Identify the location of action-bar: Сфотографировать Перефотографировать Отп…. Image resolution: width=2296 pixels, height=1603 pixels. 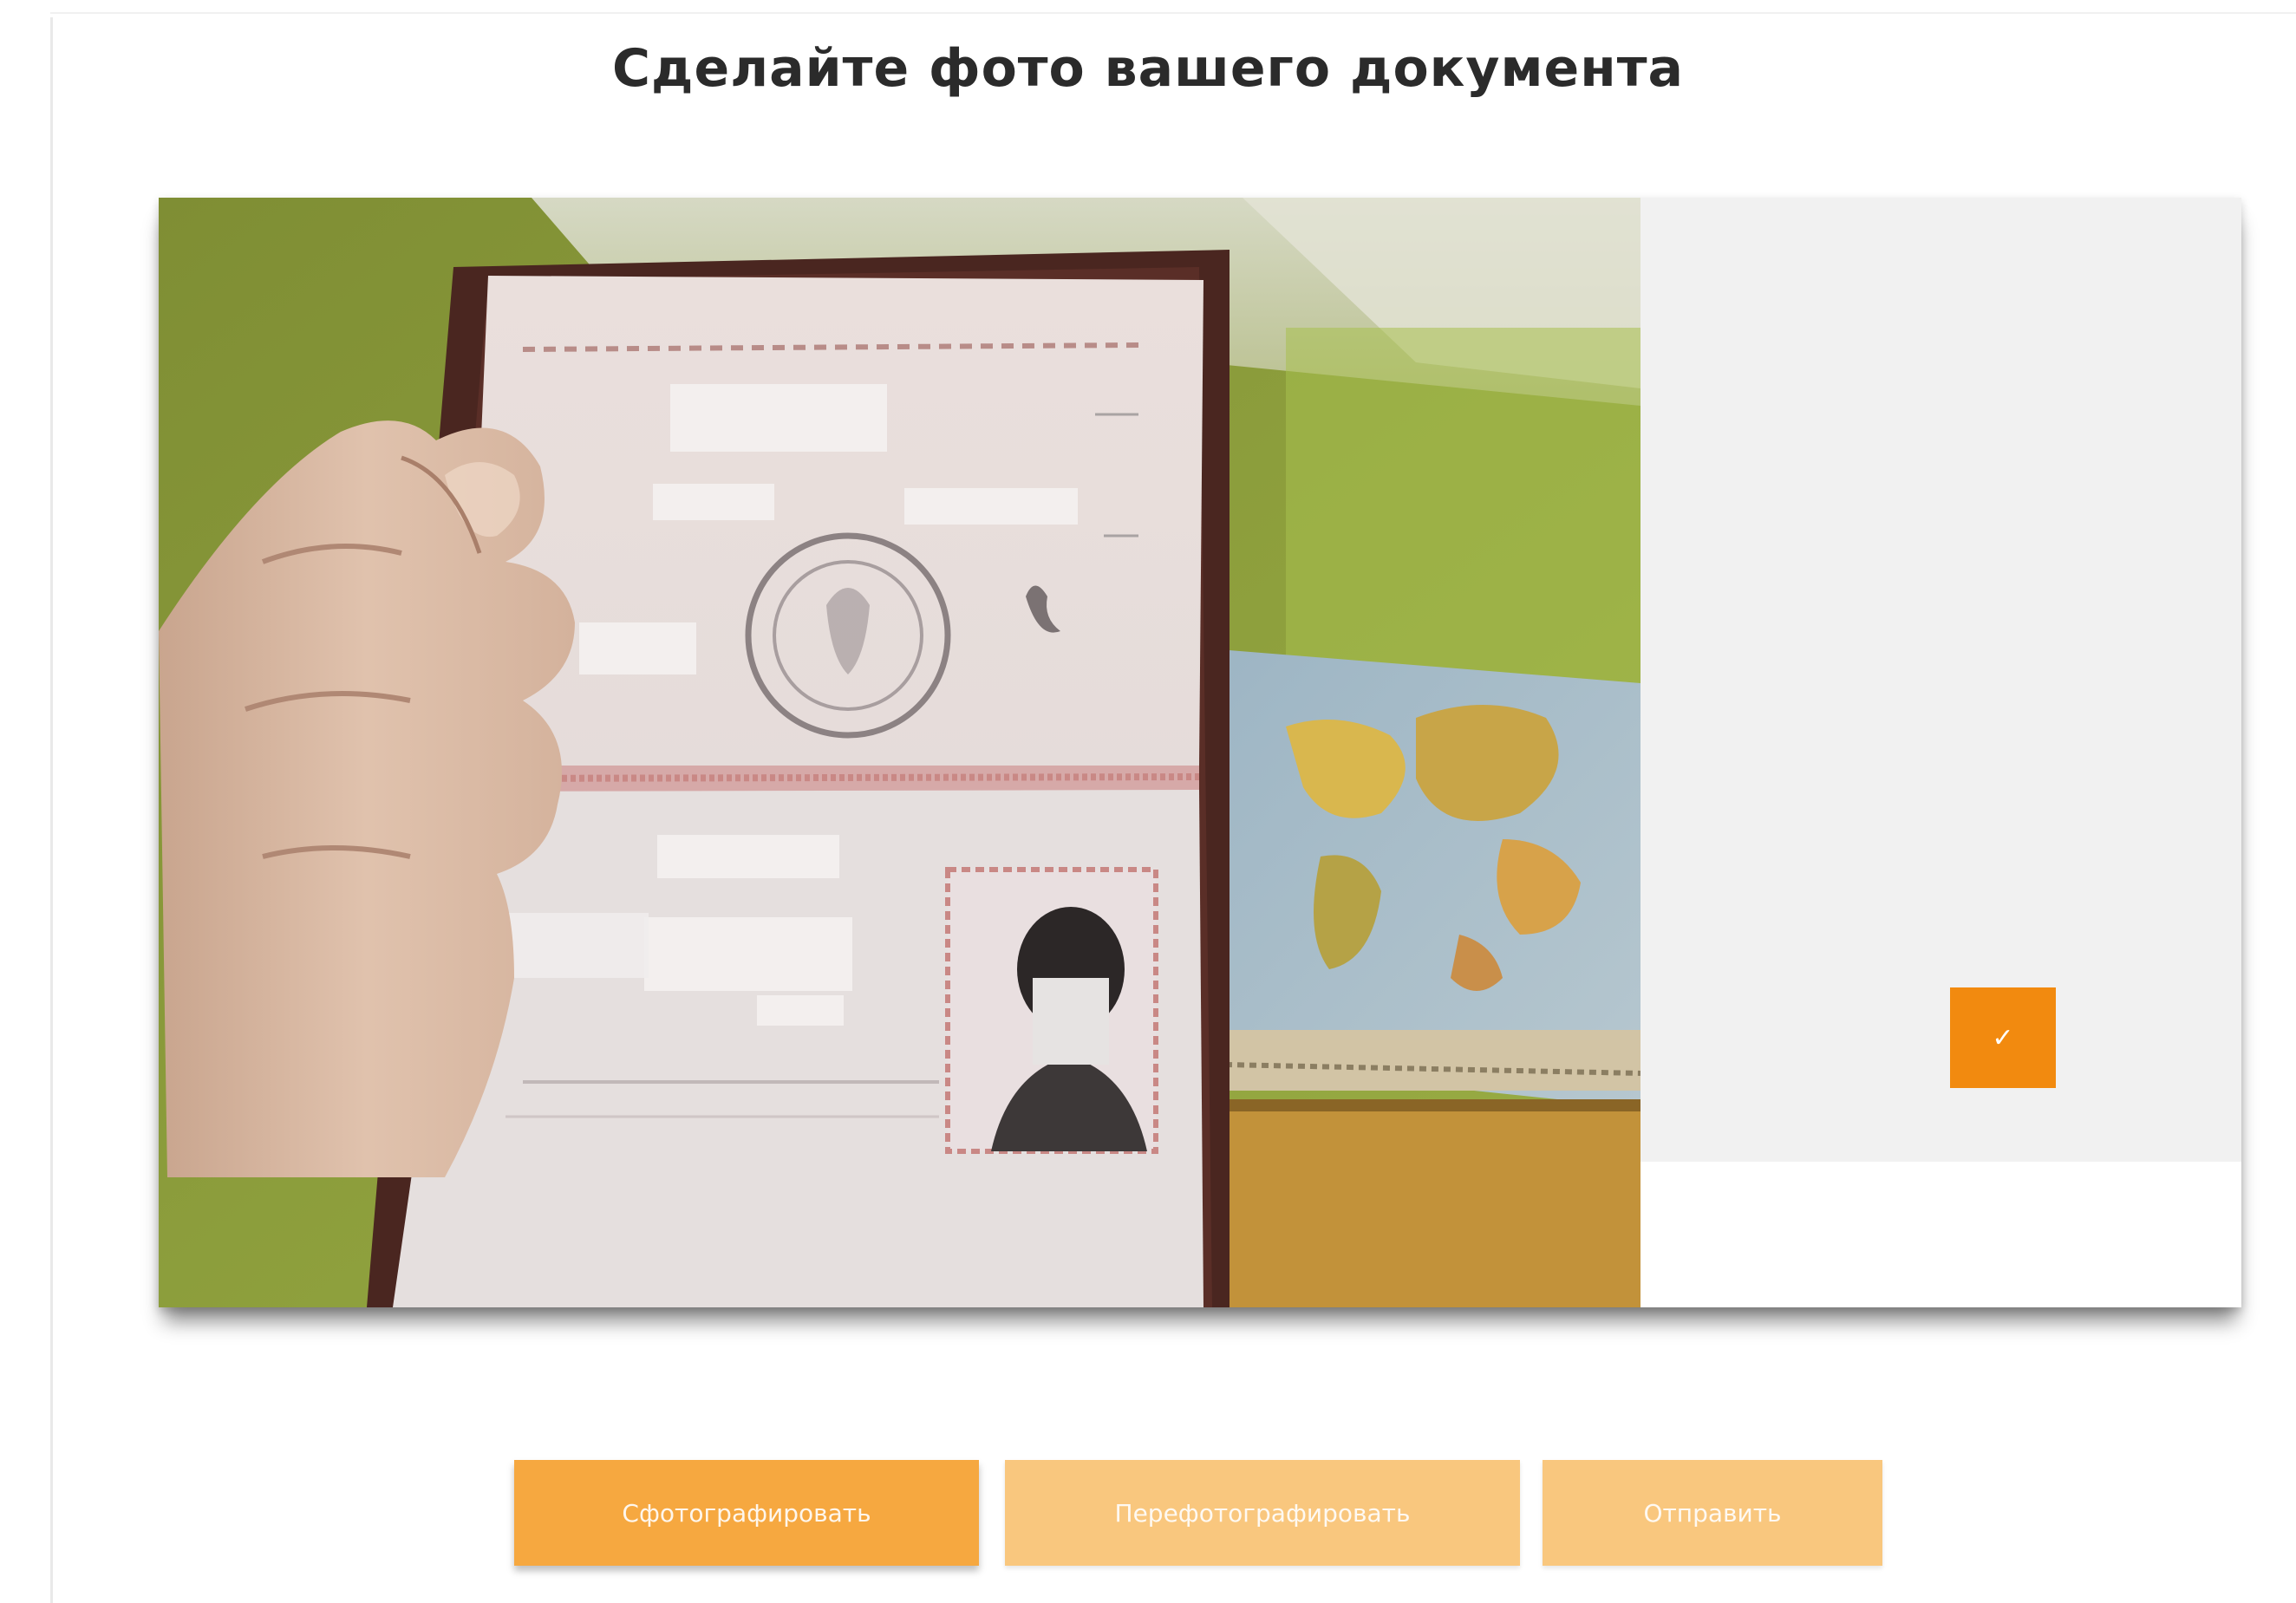
(1148, 1514).